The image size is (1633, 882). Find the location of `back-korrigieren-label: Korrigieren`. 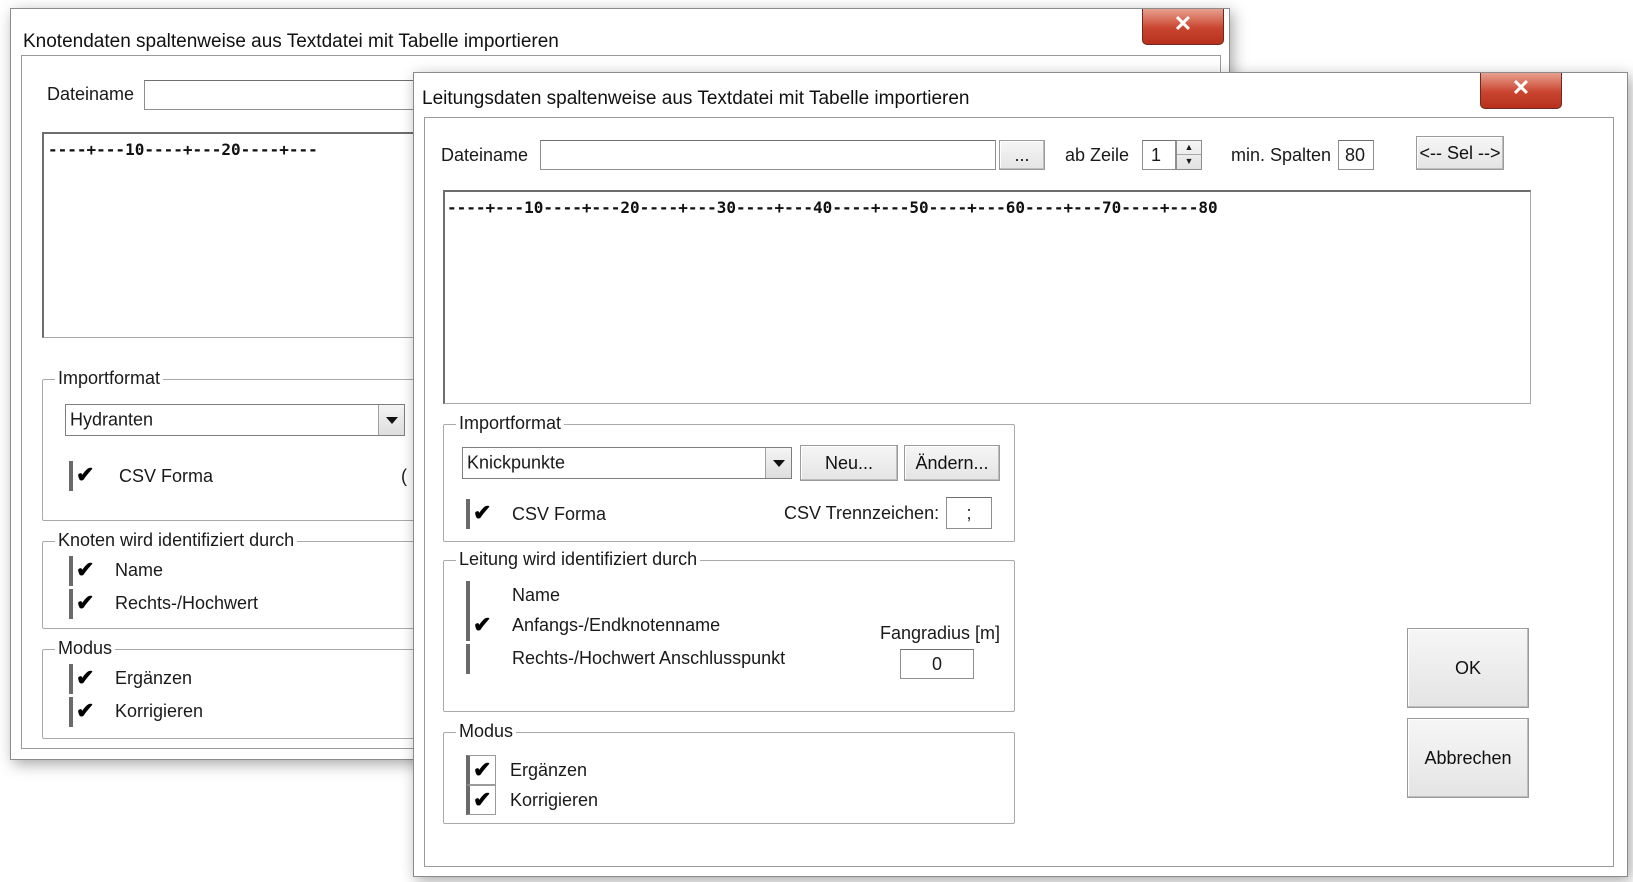

back-korrigieren-label: Korrigieren is located at coordinates (159, 711).